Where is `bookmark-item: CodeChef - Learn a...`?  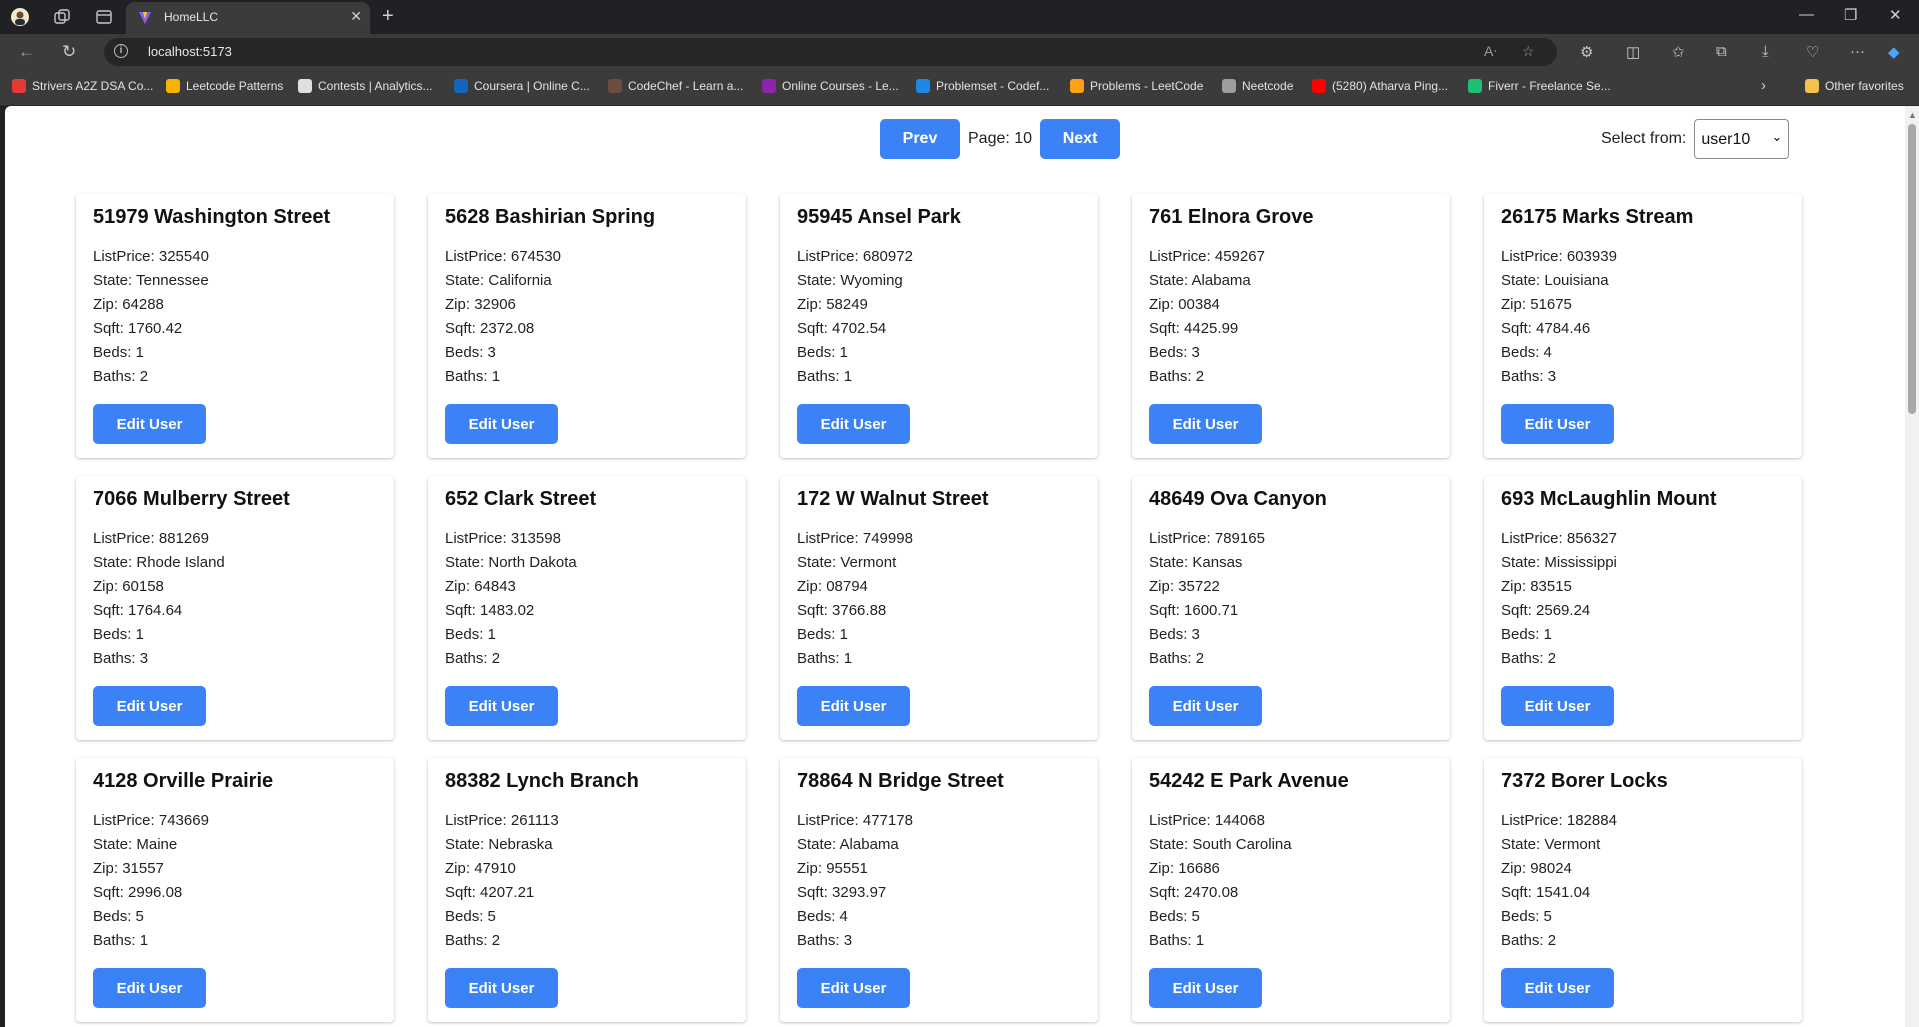
bookmark-item: CodeChef - Learn a... is located at coordinates (675, 86).